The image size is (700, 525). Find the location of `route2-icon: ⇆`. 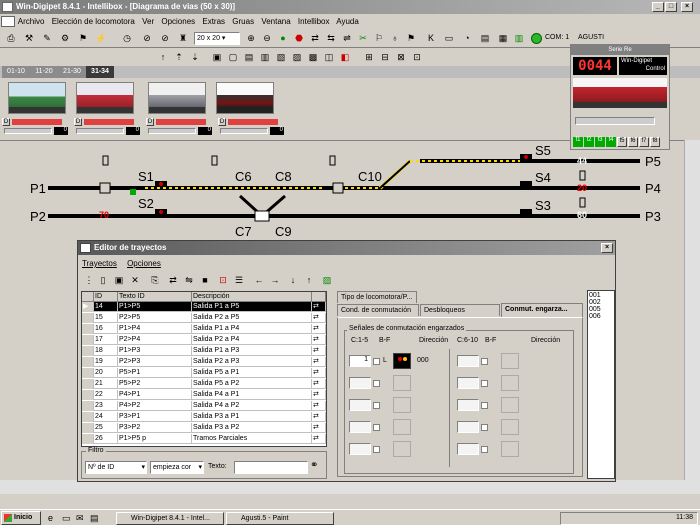

route2-icon: ⇆ is located at coordinates (331, 38).